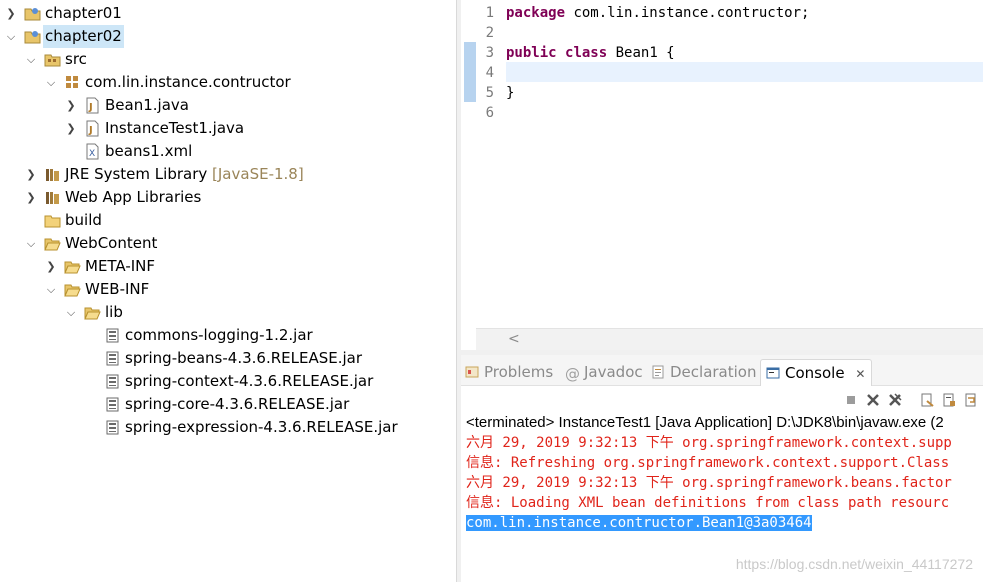 The image size is (983, 582). What do you see at coordinates (227, 404) in the screenshot?
I see `tree-item-jar: spring-core-4.3.6.RELEASE.jar` at bounding box center [227, 404].